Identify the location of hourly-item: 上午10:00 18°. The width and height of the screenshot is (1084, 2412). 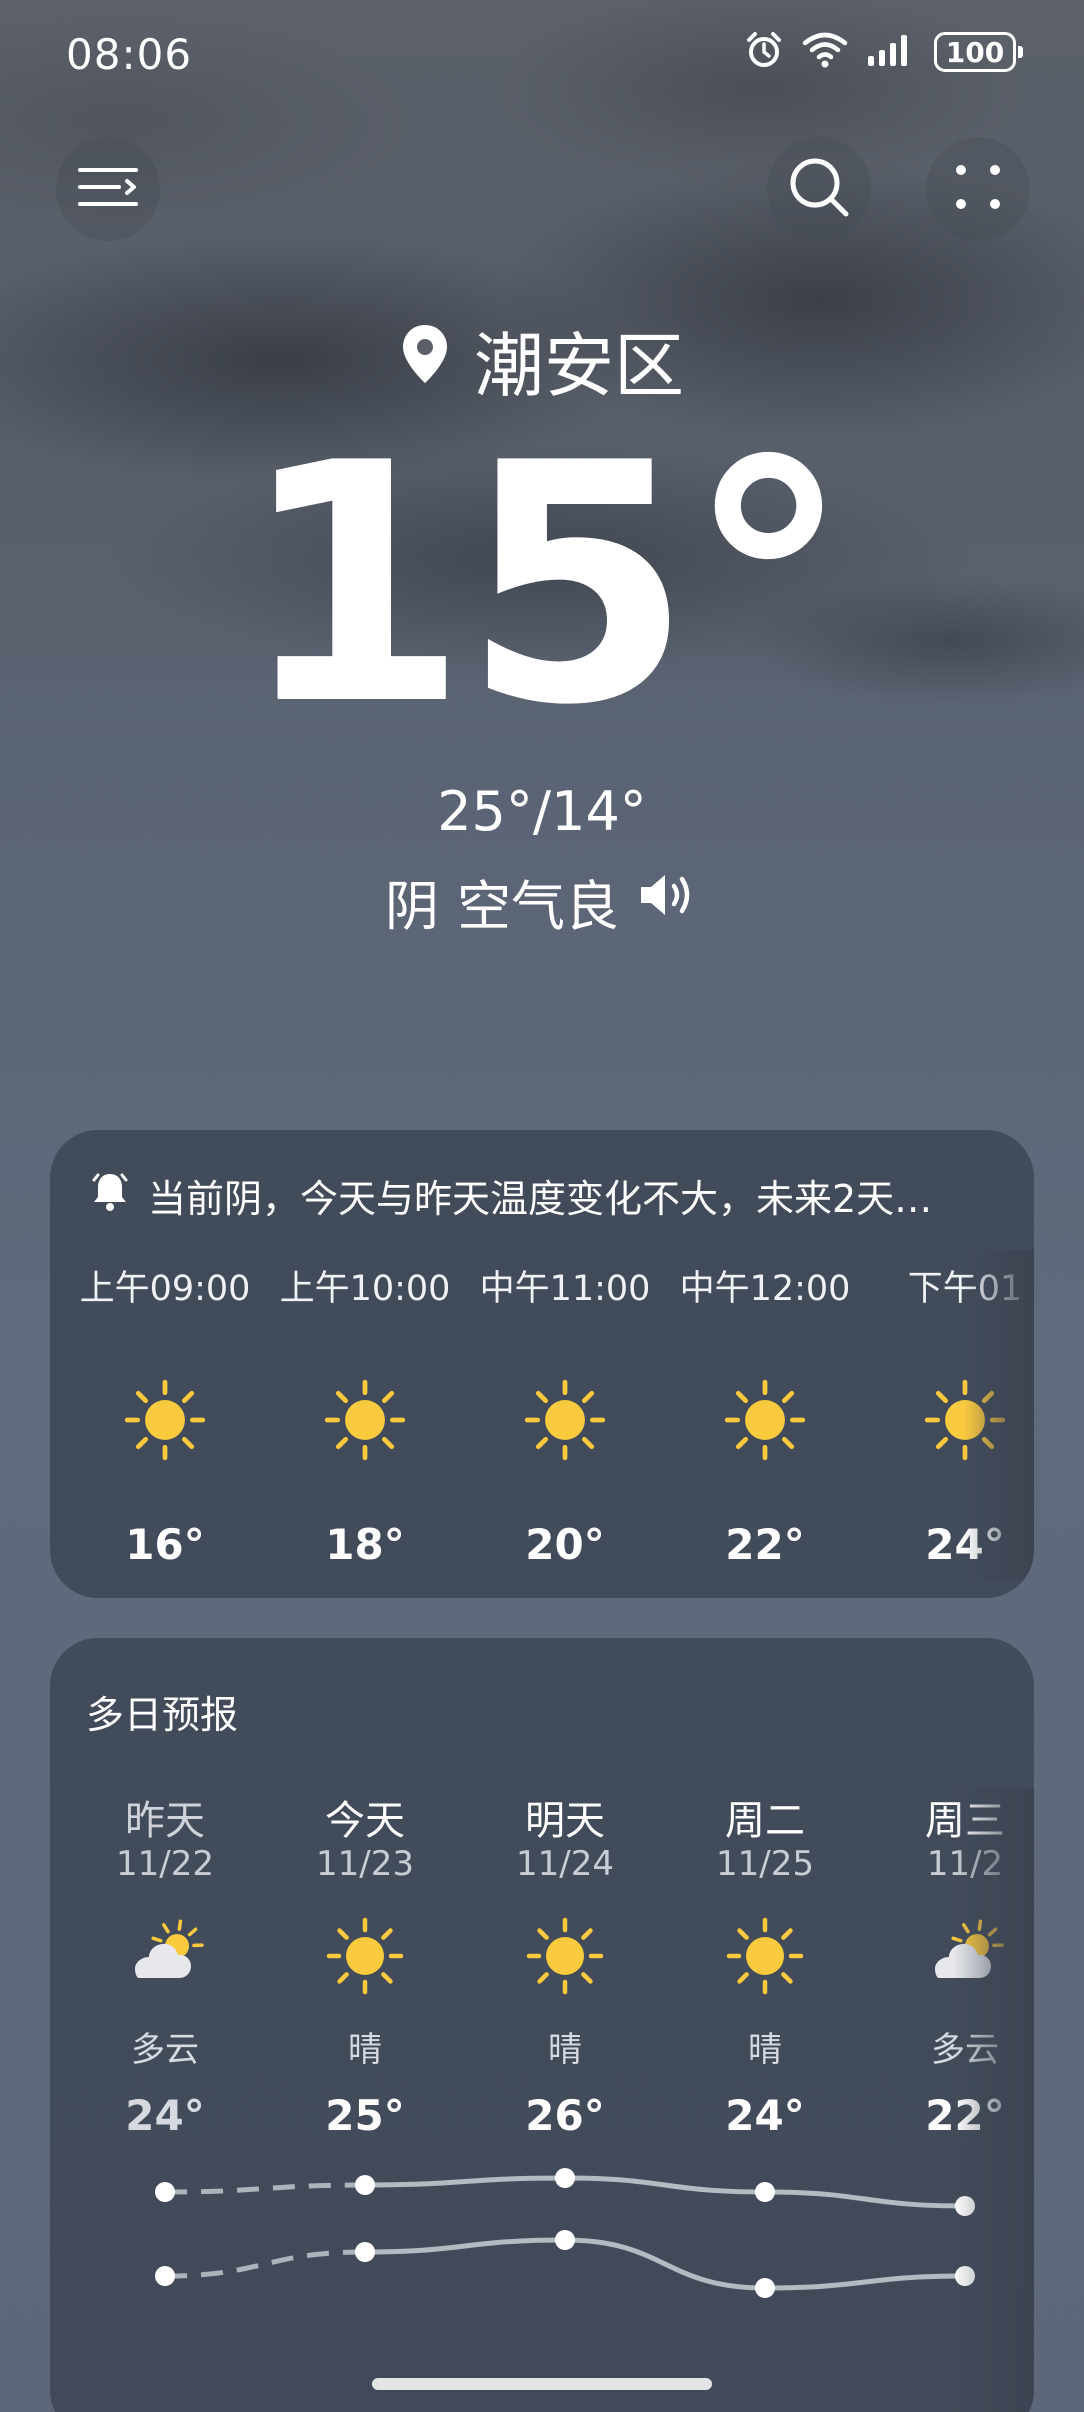
(365, 1414).